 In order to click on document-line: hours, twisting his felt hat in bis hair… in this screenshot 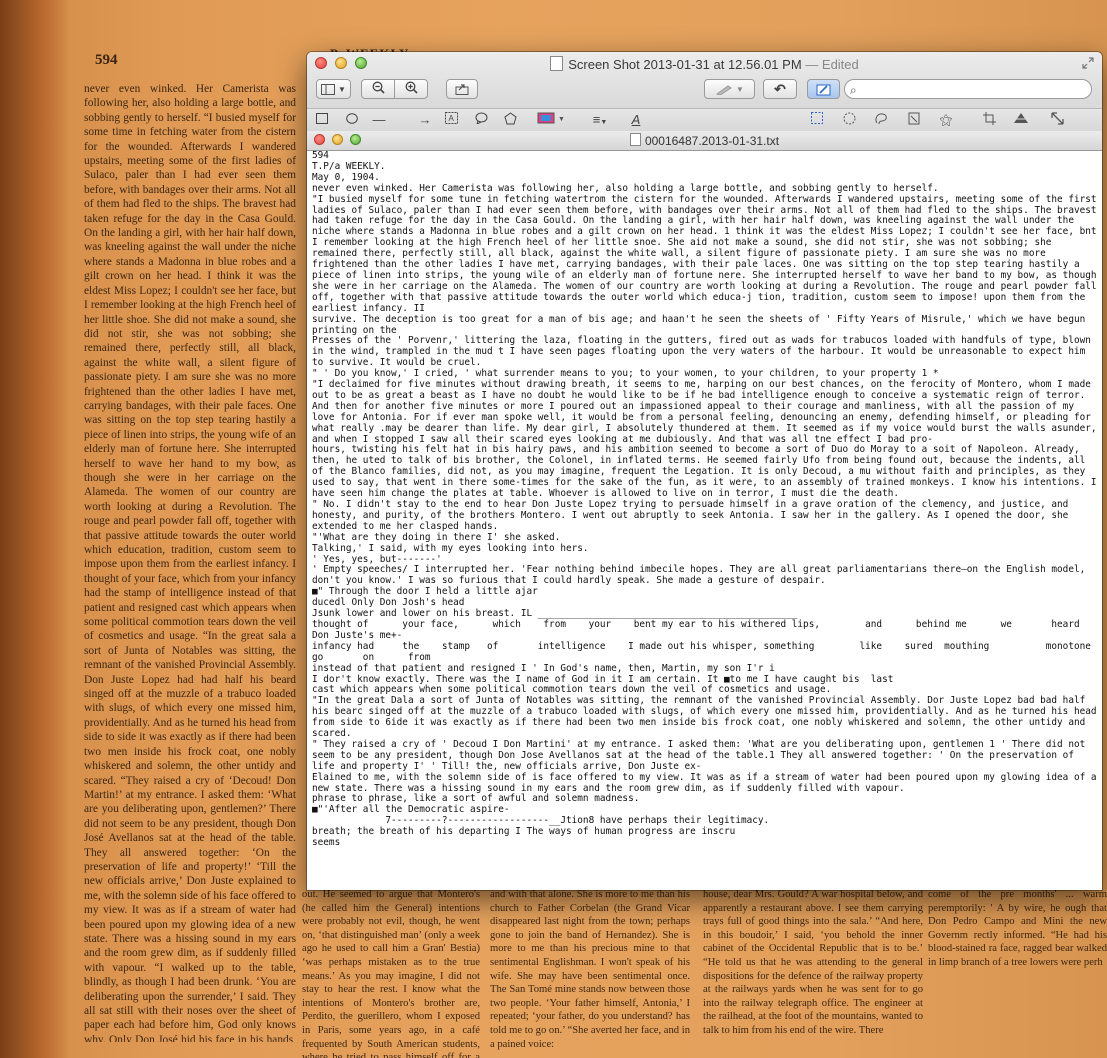, I will do `click(707, 472)`.